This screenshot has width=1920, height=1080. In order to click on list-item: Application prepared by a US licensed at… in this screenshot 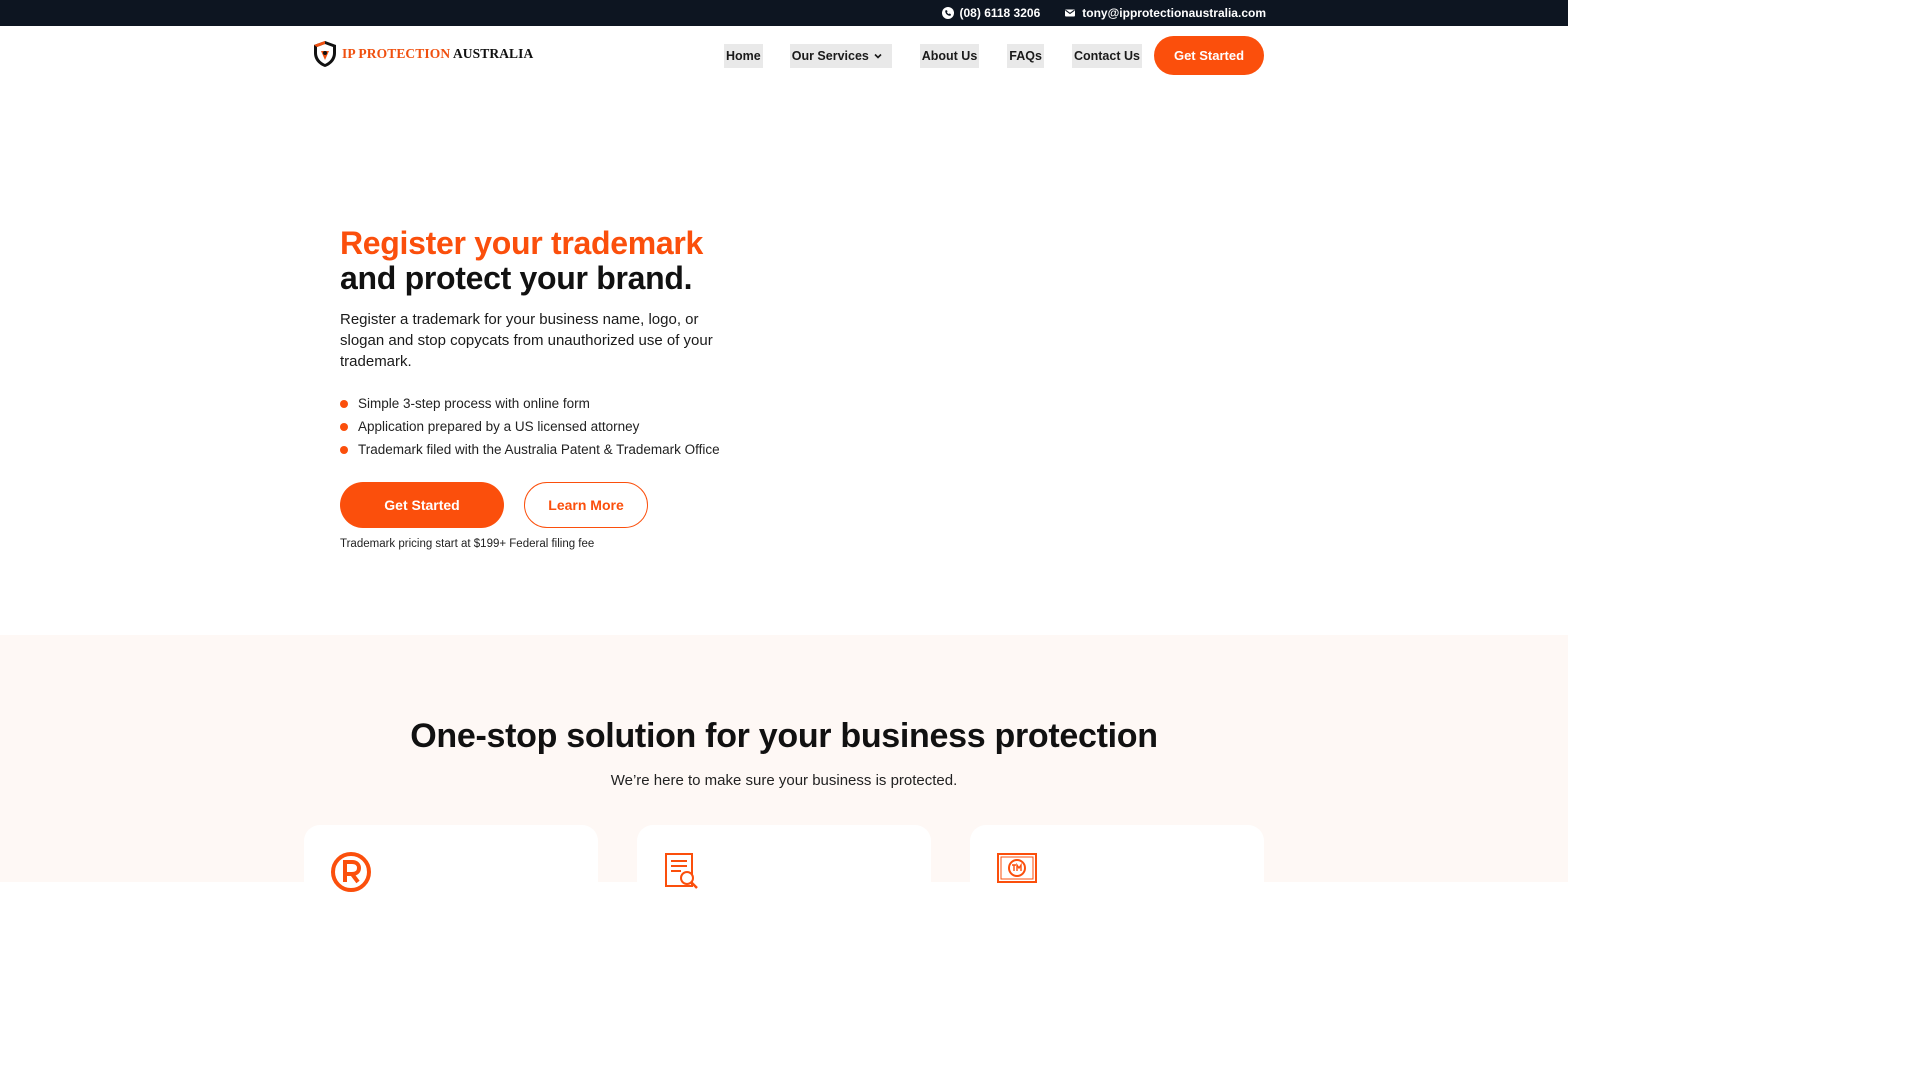, I will do `click(530, 426)`.